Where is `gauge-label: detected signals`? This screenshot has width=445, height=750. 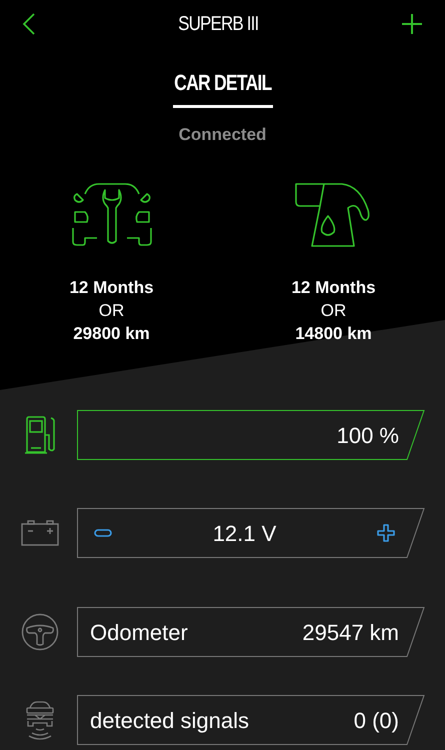
gauge-label: detected signals is located at coordinates (169, 720).